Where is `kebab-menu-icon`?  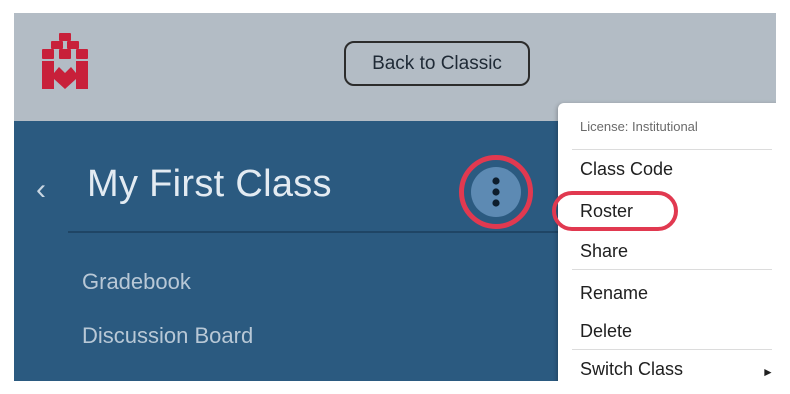
kebab-menu-icon is located at coordinates (496, 192).